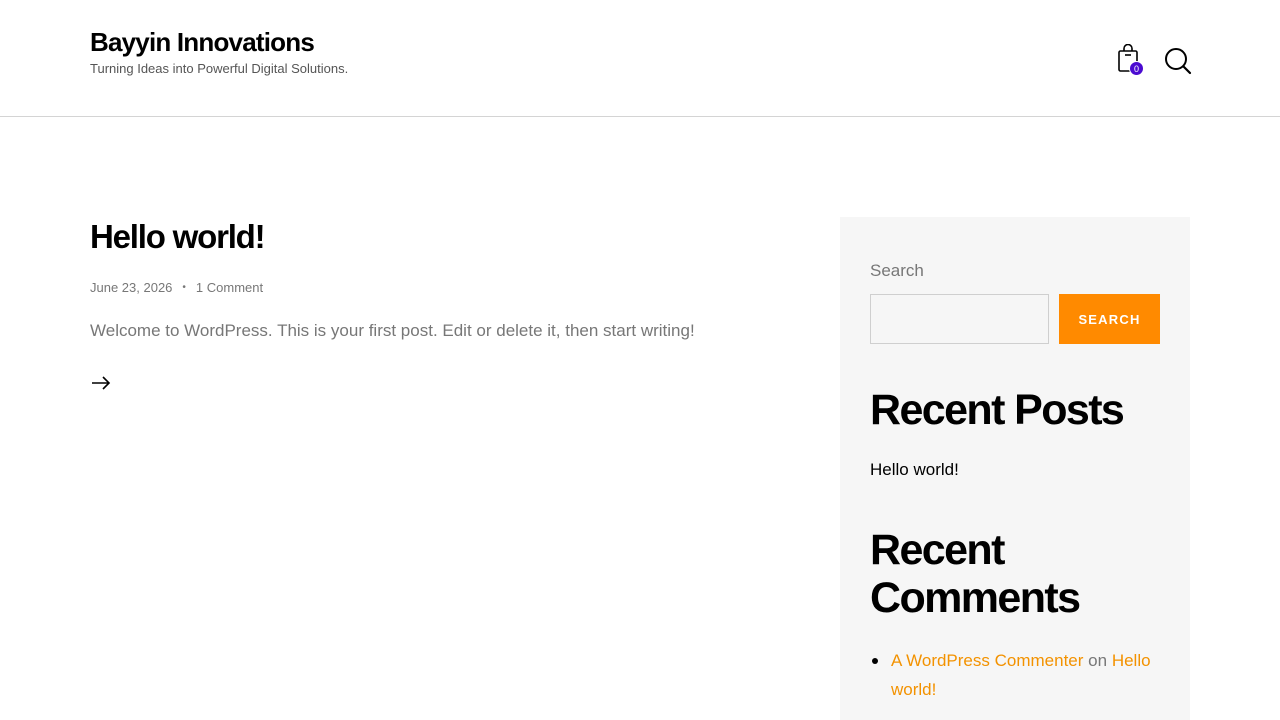 This screenshot has width=1280, height=720. I want to click on recent-comments-heading: Recent Comments, so click(975, 574).